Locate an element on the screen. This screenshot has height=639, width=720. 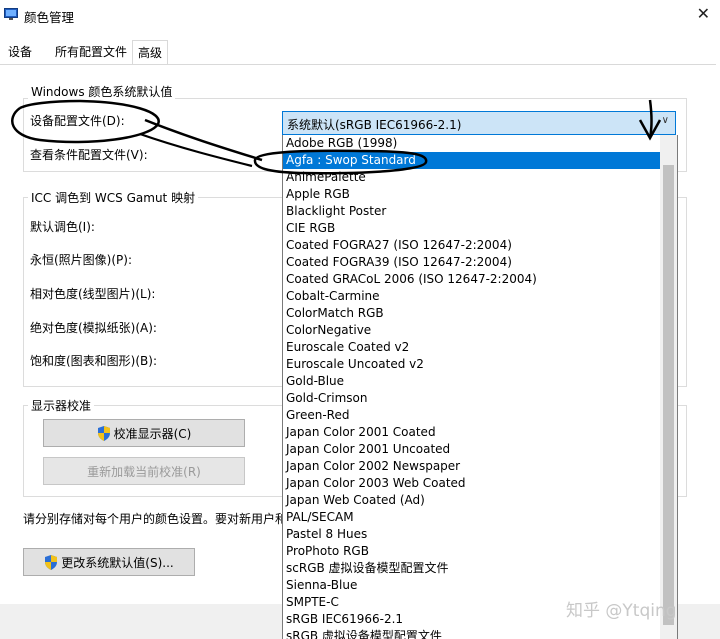
dropdown-item: Euroscale Uncoated v2 is located at coordinates (472, 364).